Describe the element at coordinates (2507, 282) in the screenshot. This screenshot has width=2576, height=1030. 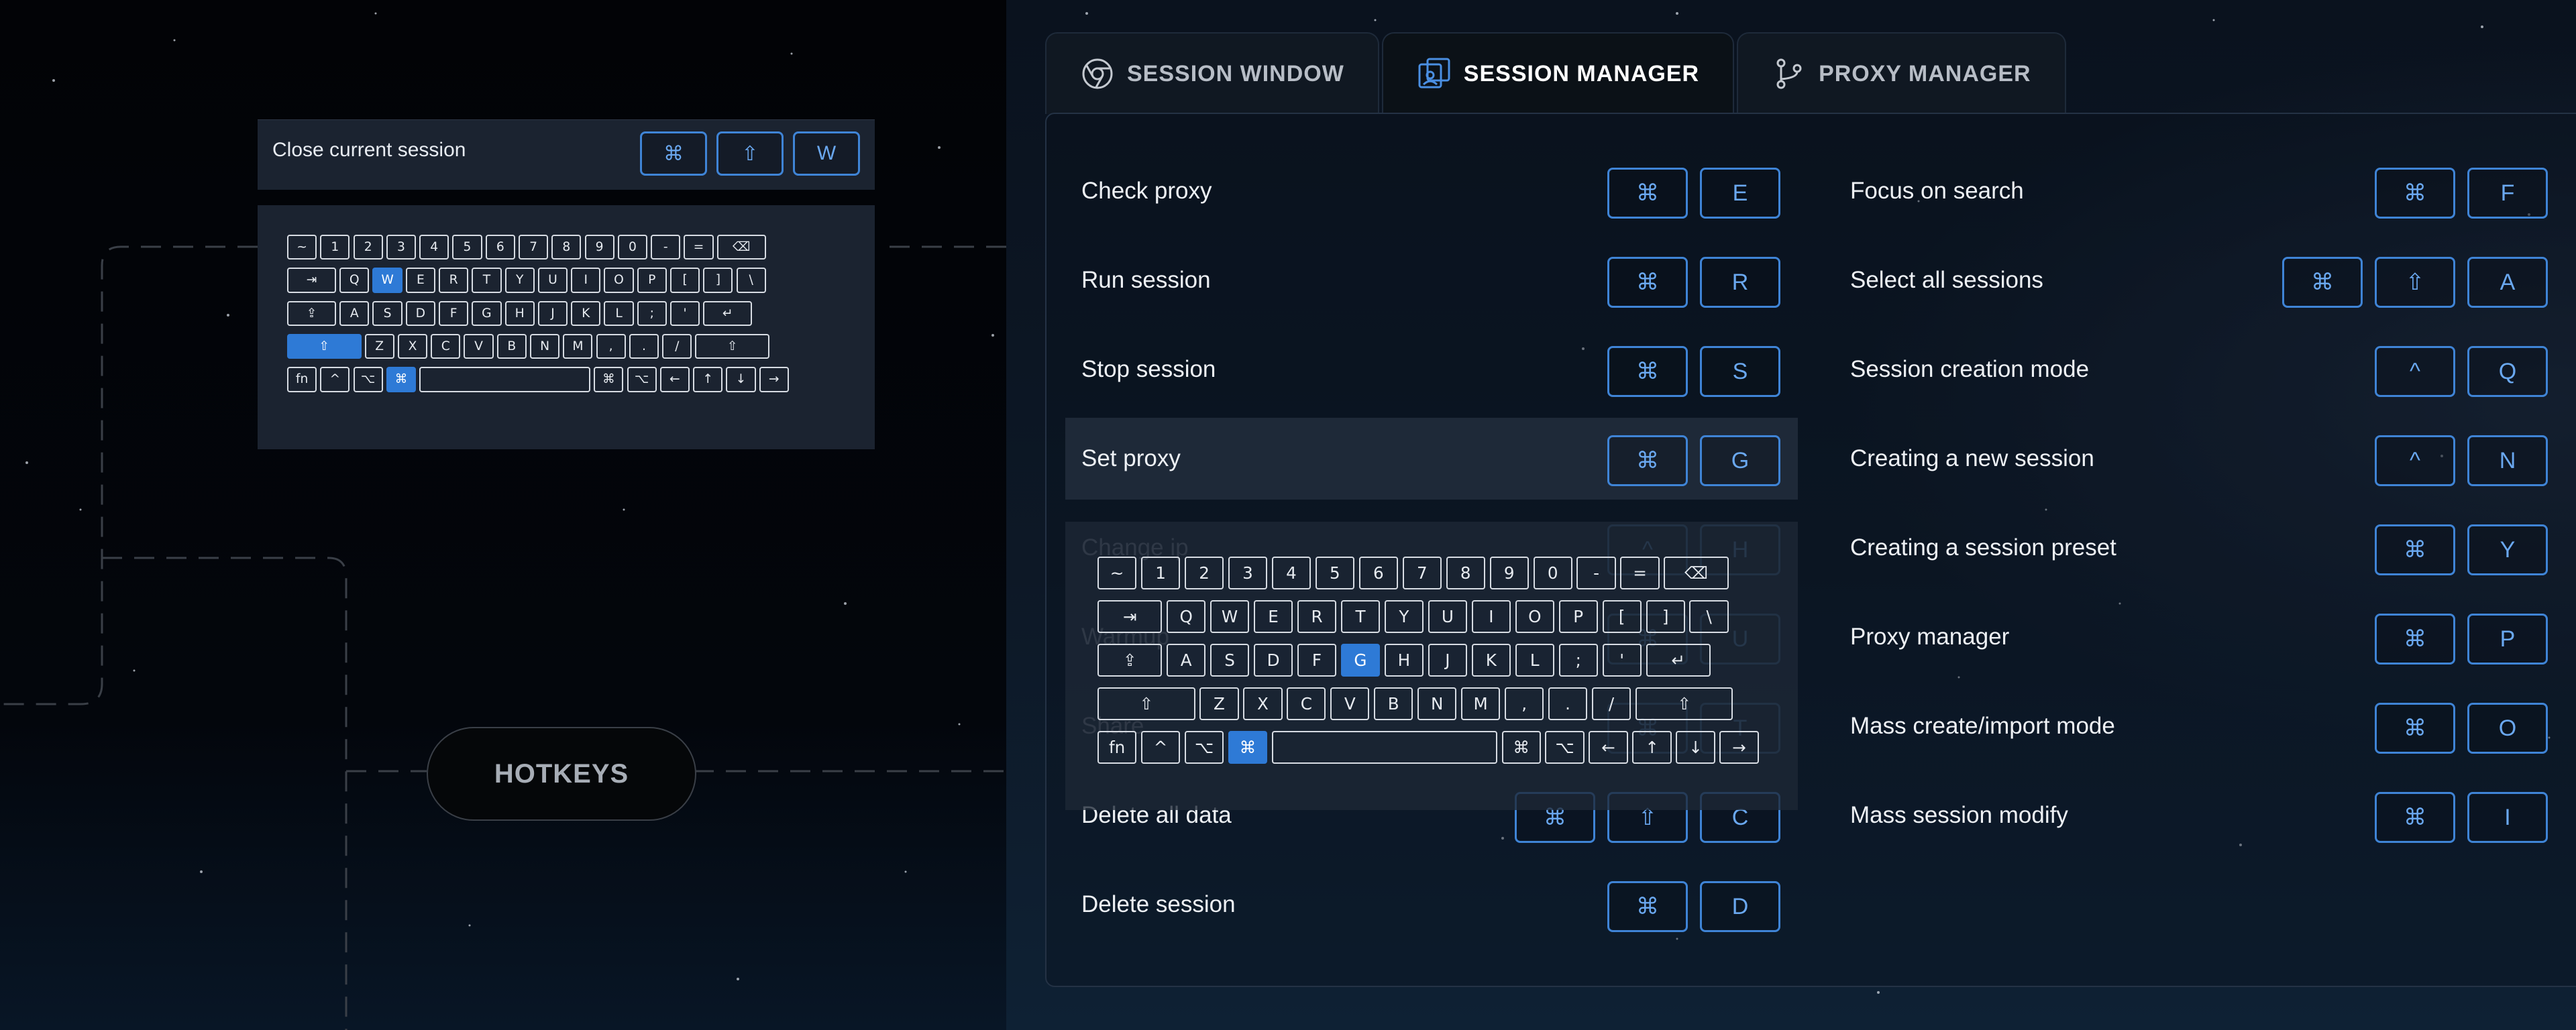
I see `key-cap: A` at that location.